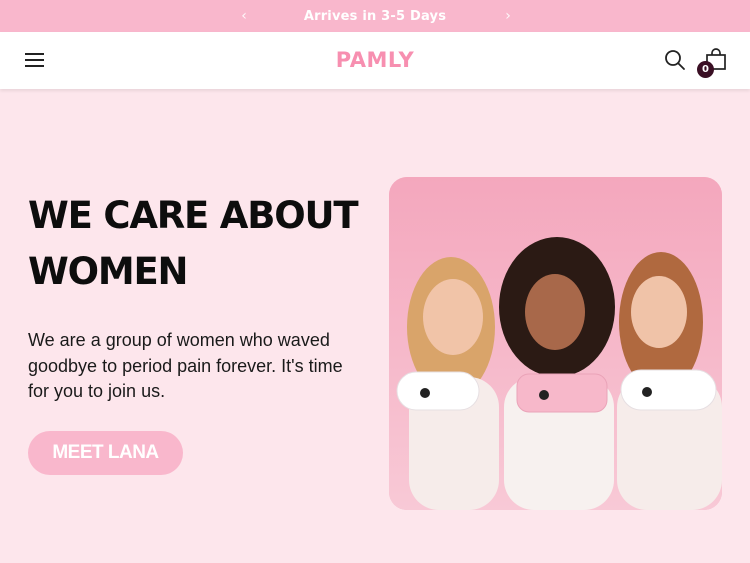  I want to click on hero-title: WE CARE ABOUT WOMEN, so click(193, 243).